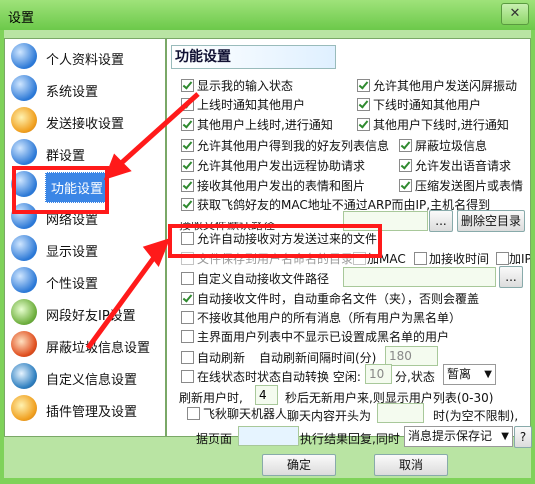 The image size is (535, 484). Describe the element at coordinates (142, 221) in the screenshot. I see `annotation-arrows` at that location.